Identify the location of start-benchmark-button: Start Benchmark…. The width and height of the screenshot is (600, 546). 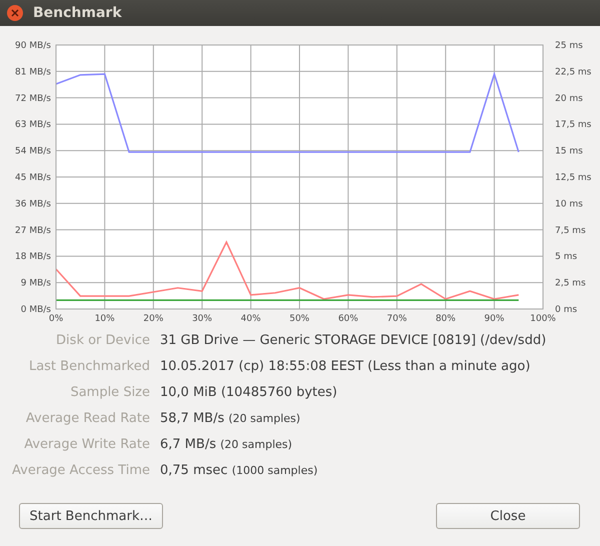
(91, 516).